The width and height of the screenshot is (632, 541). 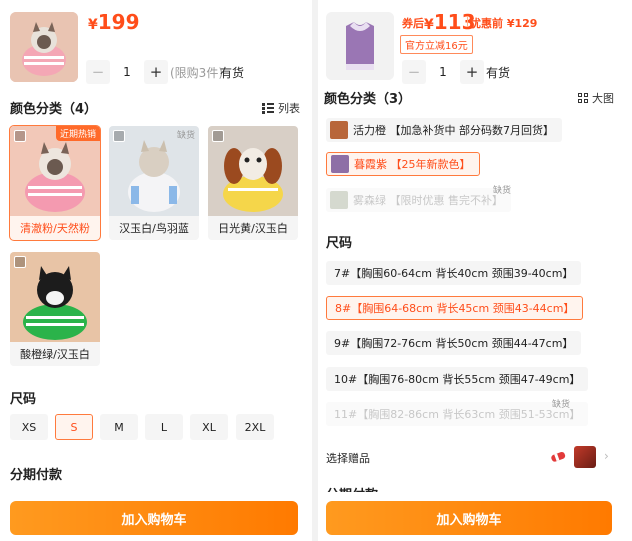 I want to click on cat-photo-icon, so click(x=44, y=47).